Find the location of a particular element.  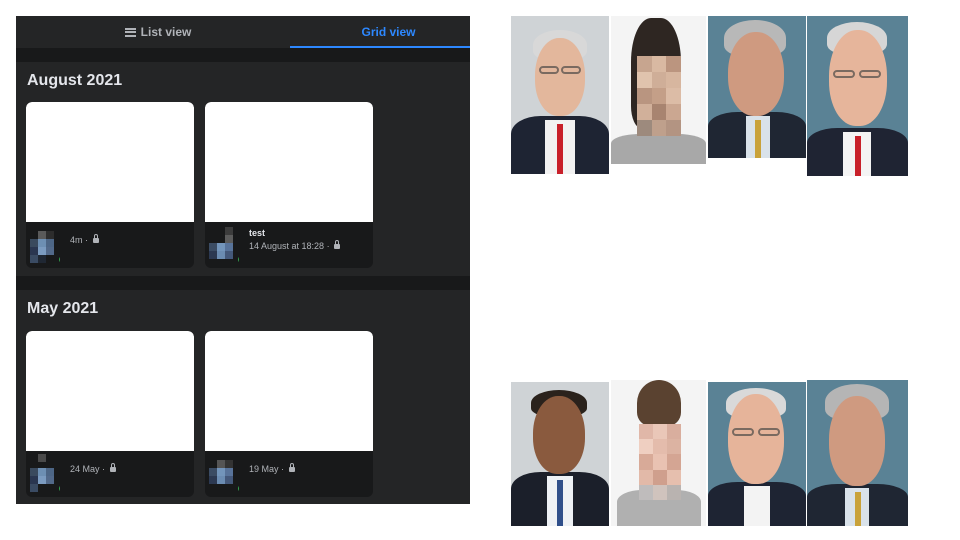

portrait-dark-suit-blue-tie is located at coordinates (560, 454).